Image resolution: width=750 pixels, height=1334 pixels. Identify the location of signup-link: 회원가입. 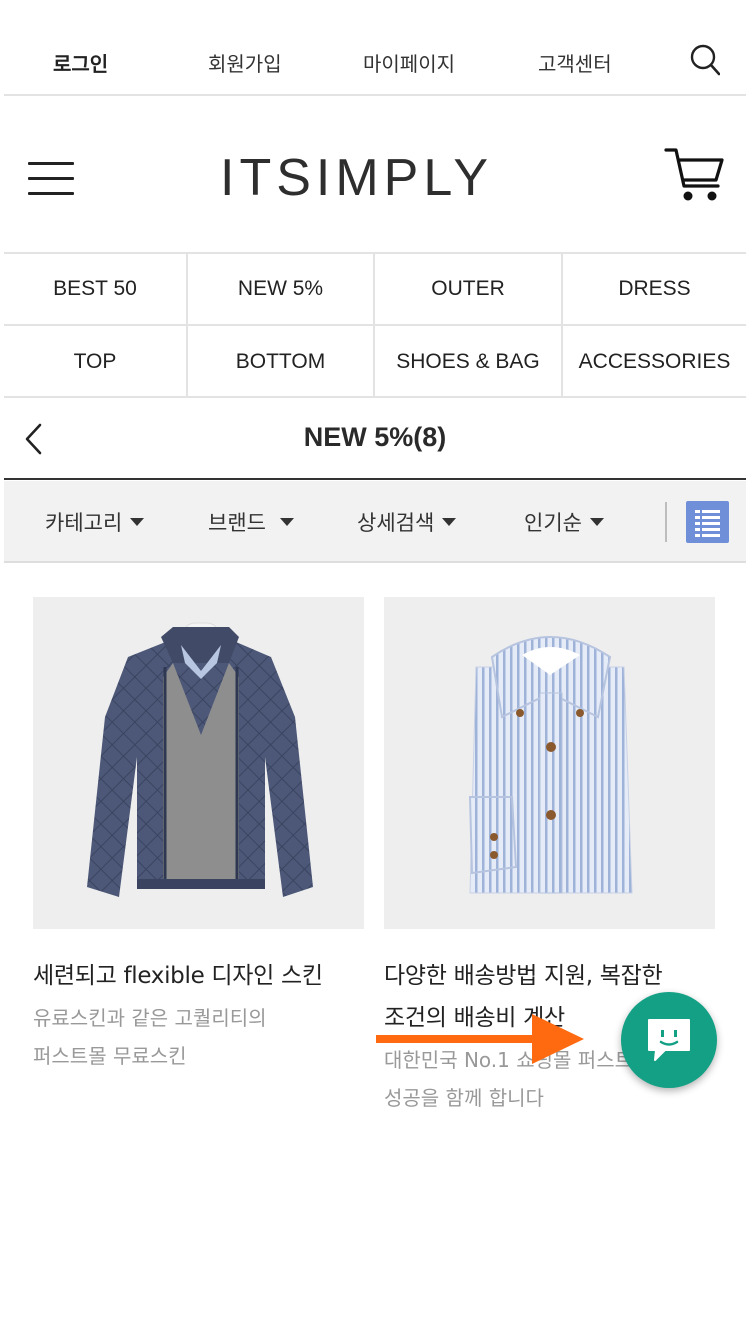
(245, 62).